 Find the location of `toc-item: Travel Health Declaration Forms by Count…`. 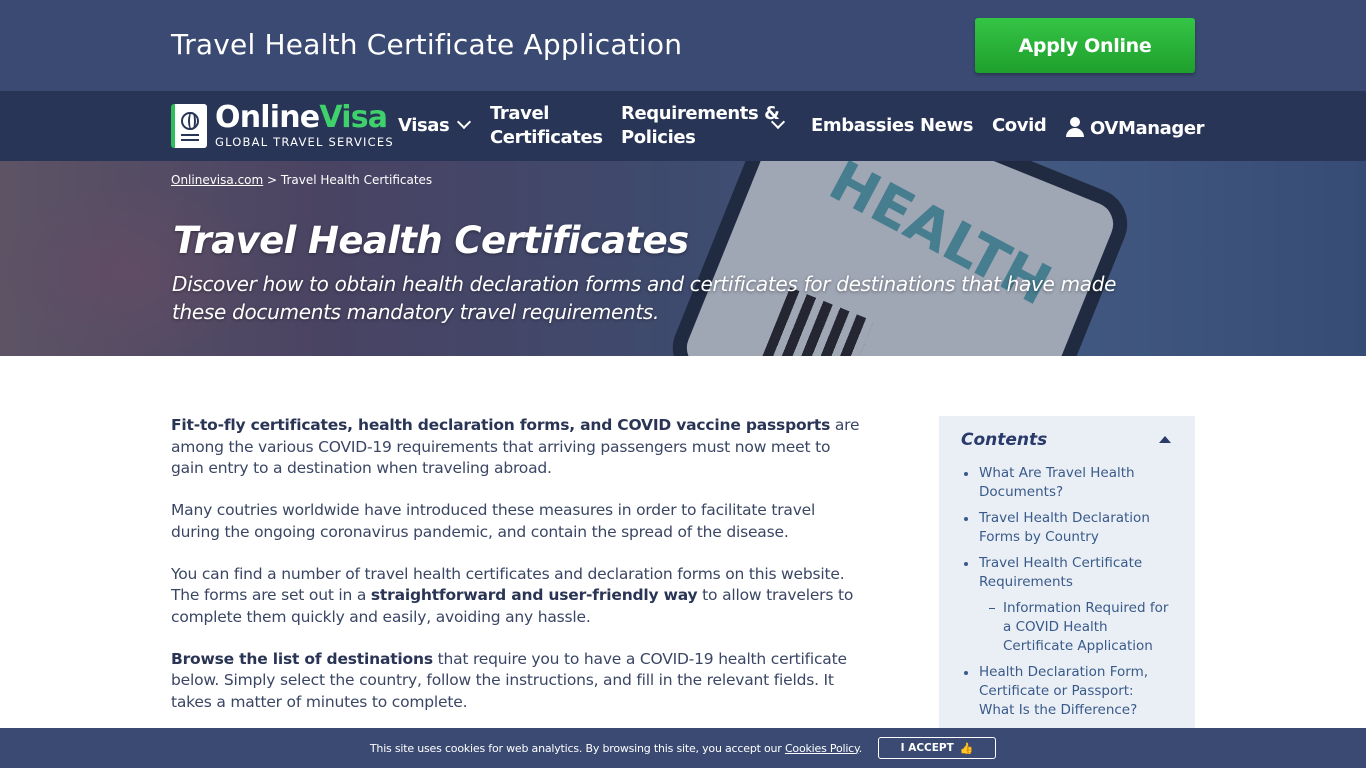

toc-item: Travel Health Declaration Forms by Count… is located at coordinates (1067, 528).